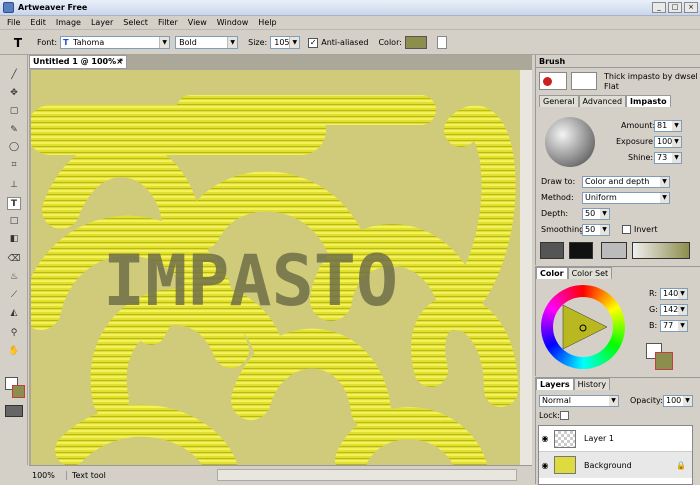  Describe the element at coordinates (618, 384) in the screenshot. I see `layers-tabs: Layers History` at that location.